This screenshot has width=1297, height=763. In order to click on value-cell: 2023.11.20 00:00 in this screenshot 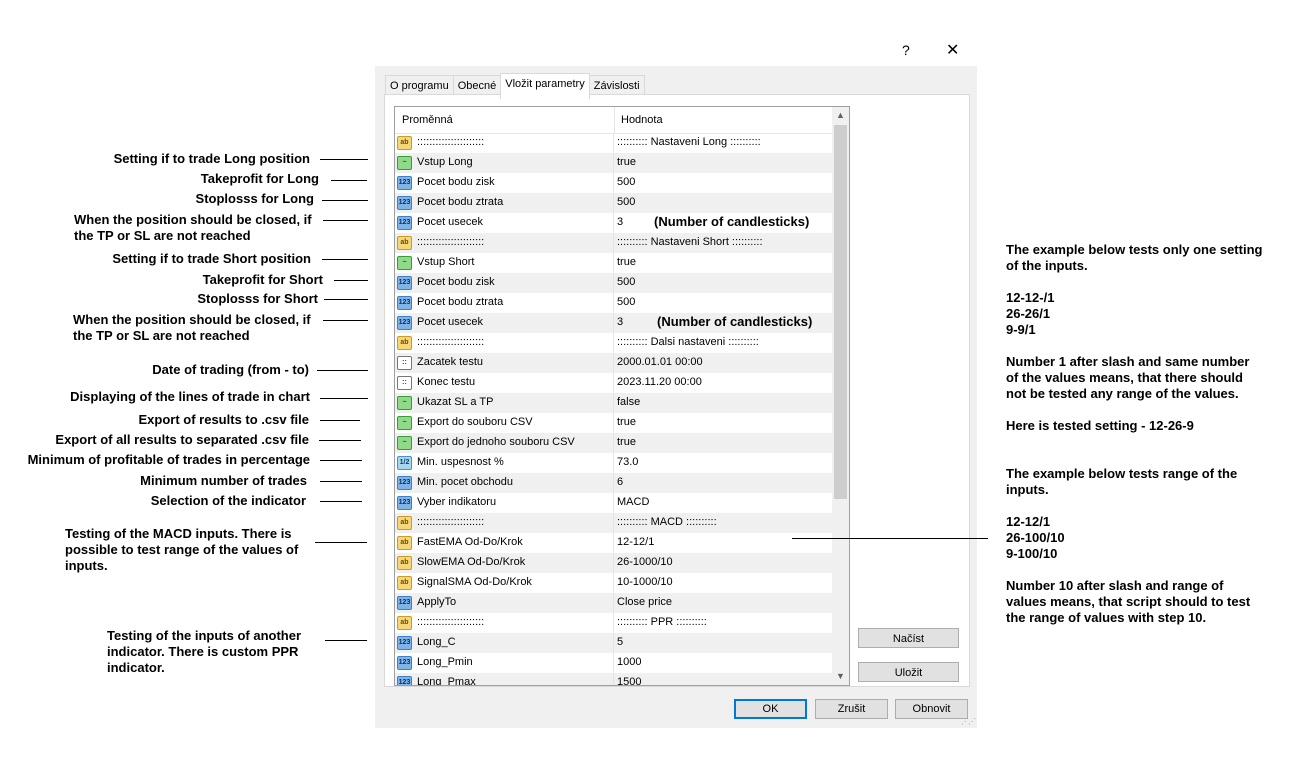, I will do `click(659, 382)`.